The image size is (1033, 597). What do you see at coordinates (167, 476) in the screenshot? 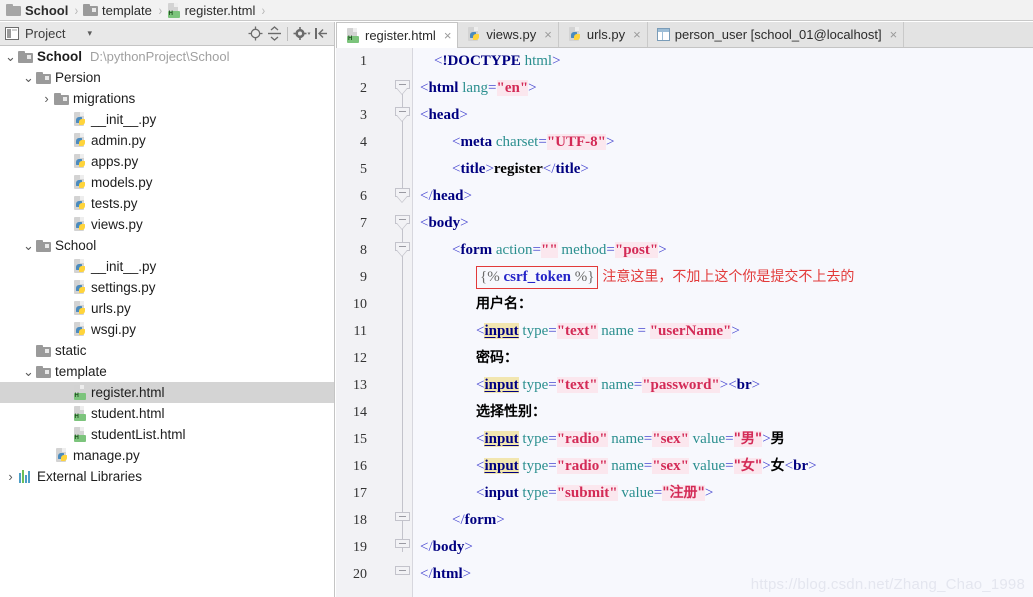
I see `tree-item-external-libraries: › External Libraries` at bounding box center [167, 476].